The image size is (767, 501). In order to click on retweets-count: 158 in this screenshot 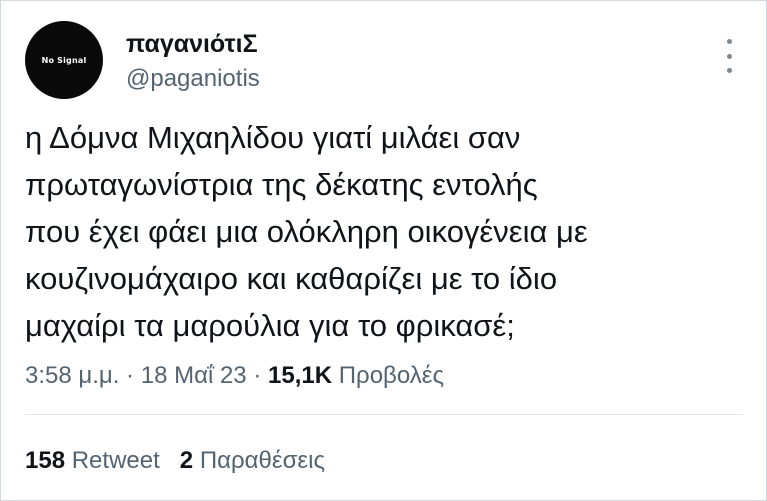, I will do `click(45, 460)`.